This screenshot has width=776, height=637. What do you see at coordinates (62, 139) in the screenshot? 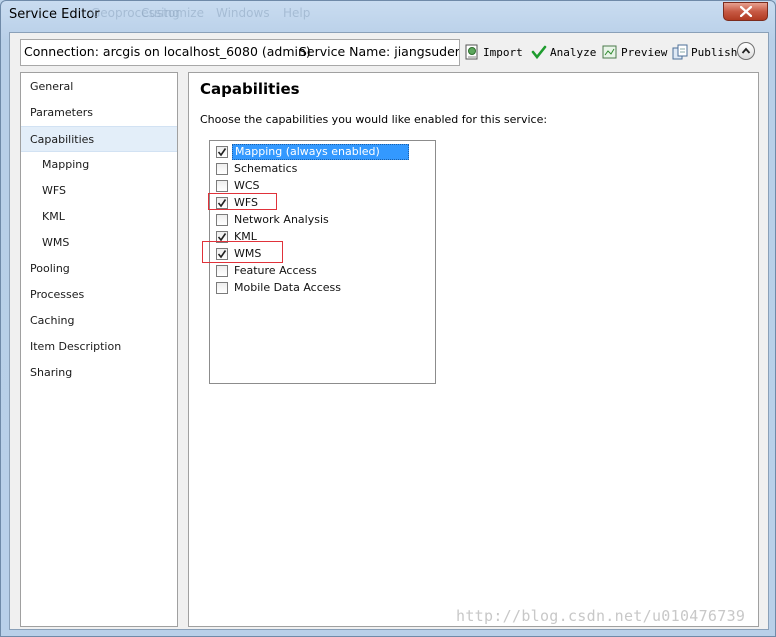
I see `sidebar-item-label: Capabilities` at bounding box center [62, 139].